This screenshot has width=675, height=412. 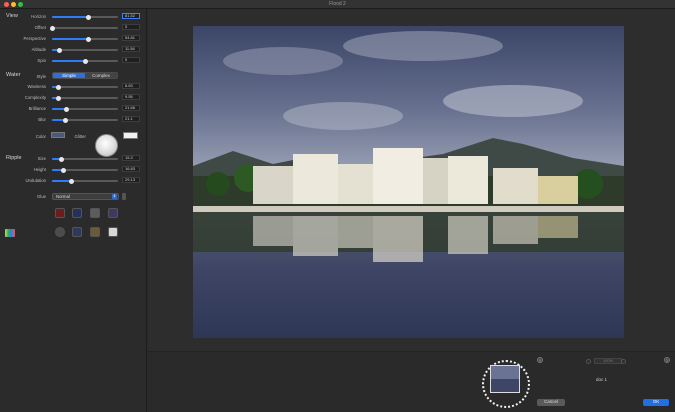 What do you see at coordinates (80, 136) in the screenshot?
I see `glitter-label: Glitter` at bounding box center [80, 136].